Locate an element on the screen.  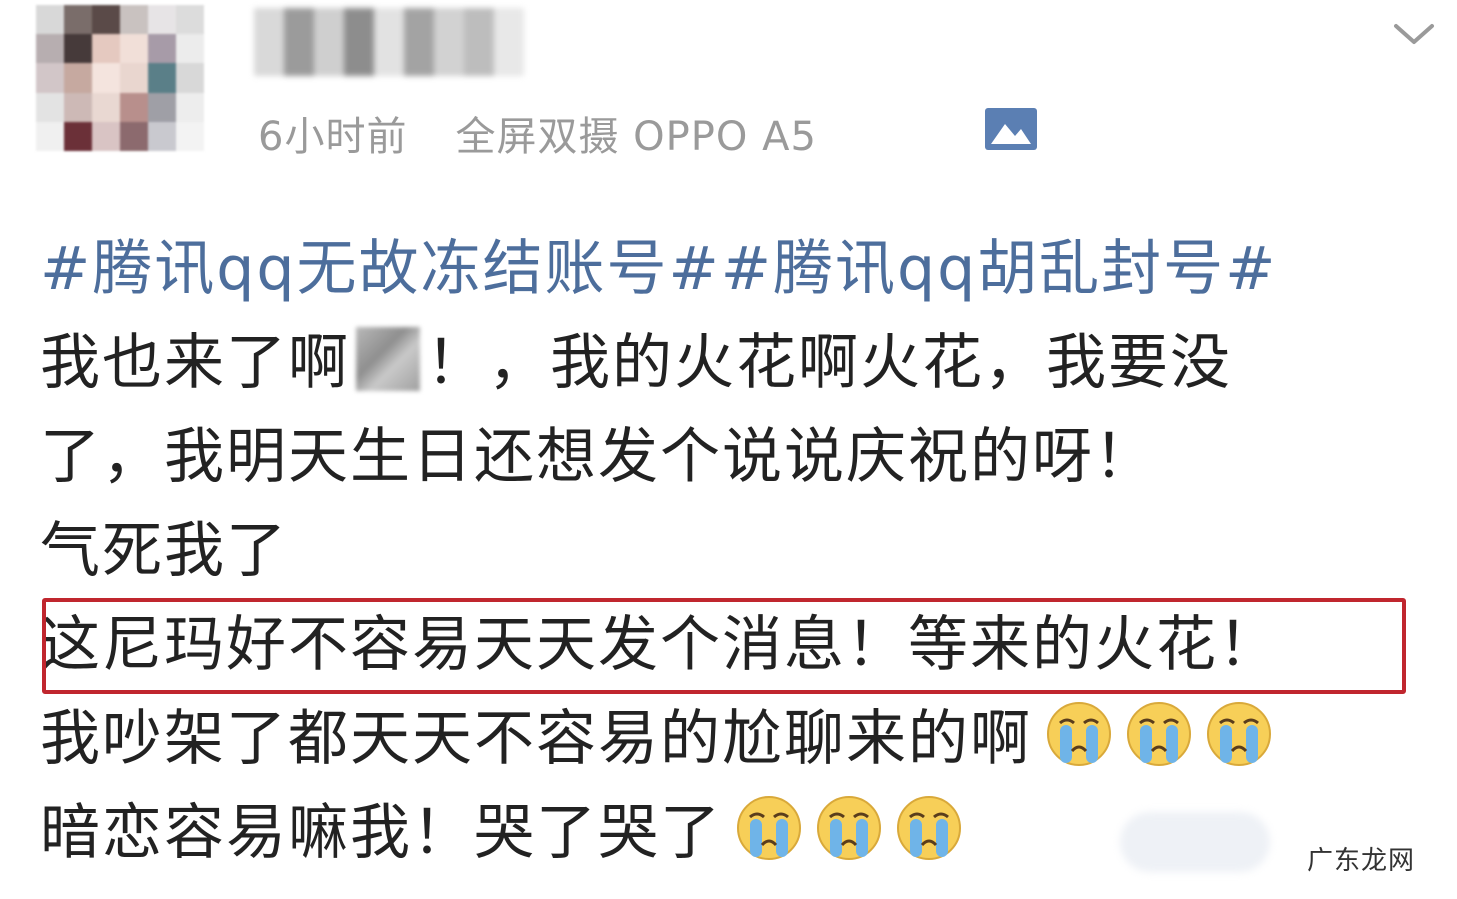
content-line: 气死我了 is located at coordinates (164, 551).